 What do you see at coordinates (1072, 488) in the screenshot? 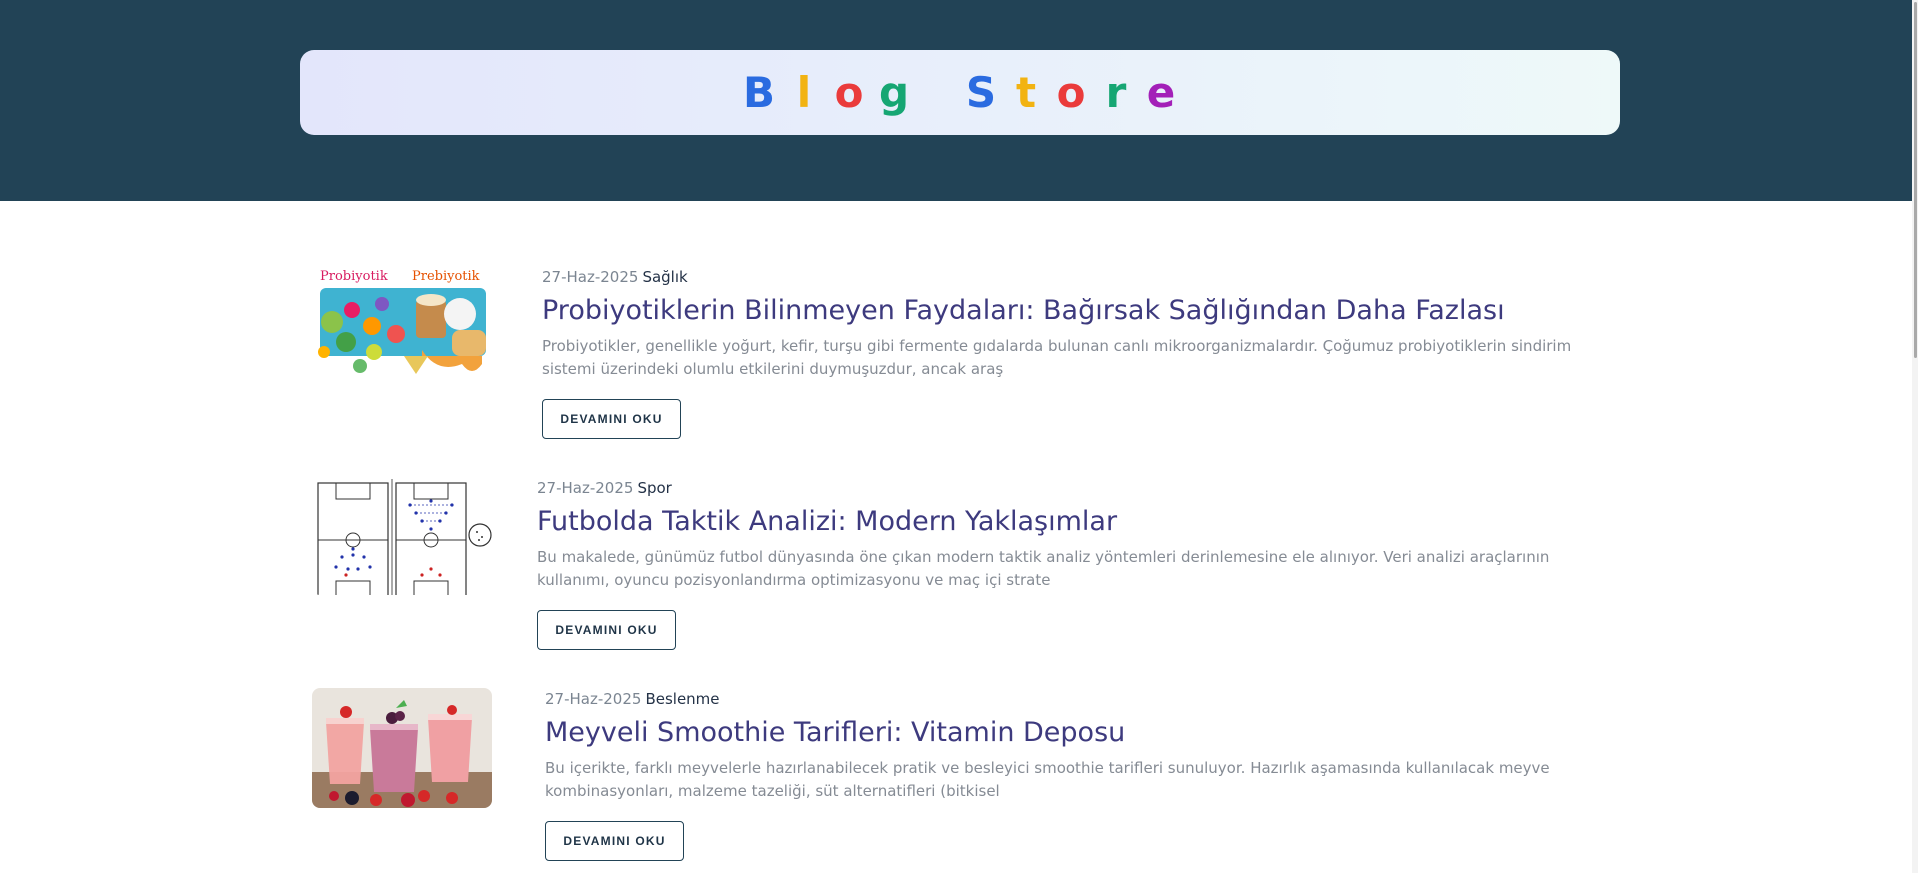
I see `post-meta: 27-Haz-2025 Spor` at bounding box center [1072, 488].